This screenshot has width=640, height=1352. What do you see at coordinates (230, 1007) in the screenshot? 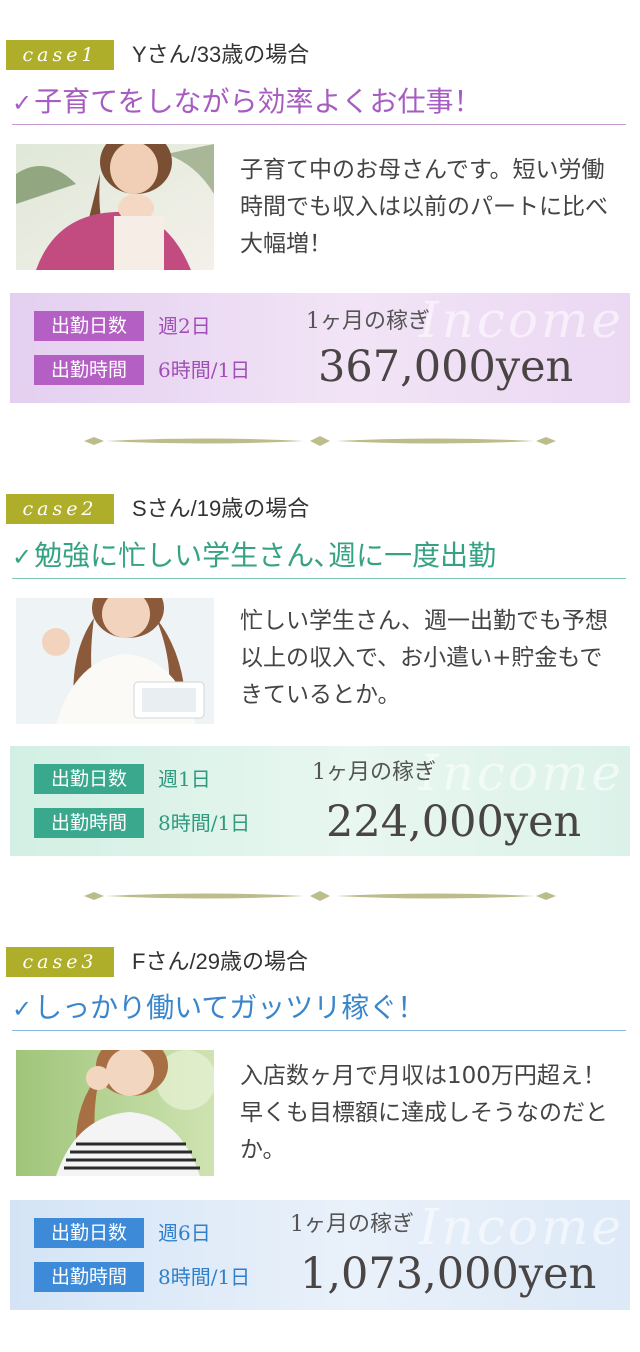
I see `case-headline-text: しっかり働いてガッツリ稼ぐ！` at bounding box center [230, 1007].